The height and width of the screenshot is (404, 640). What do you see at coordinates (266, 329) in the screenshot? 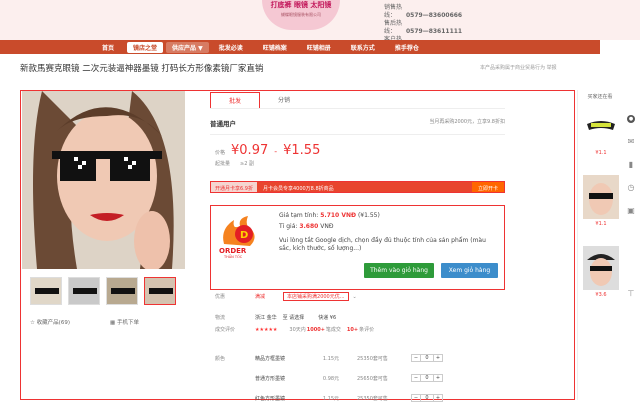
I see `rating-stars: ★★★★★` at bounding box center [266, 329].